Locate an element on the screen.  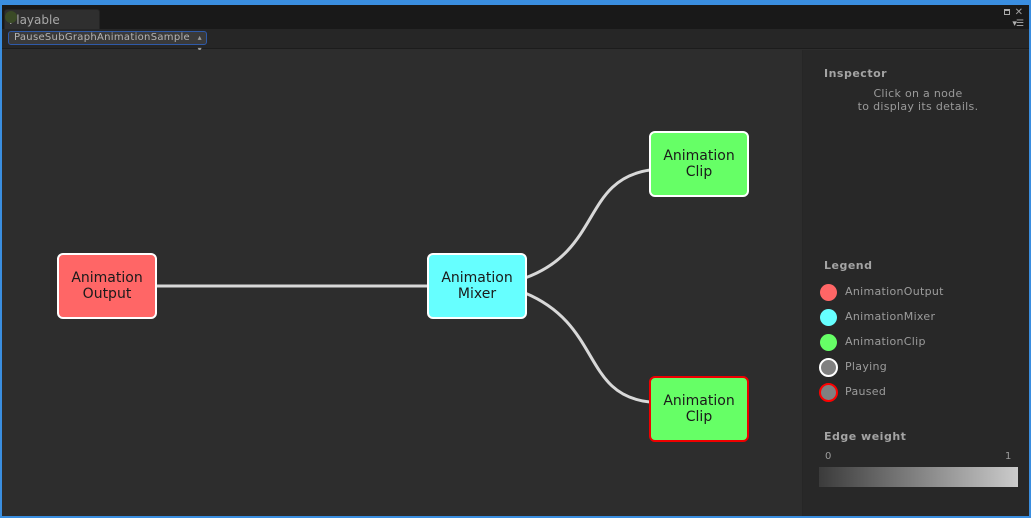
node-animation-clip-paused: Animation Clip is located at coordinates (699, 409).